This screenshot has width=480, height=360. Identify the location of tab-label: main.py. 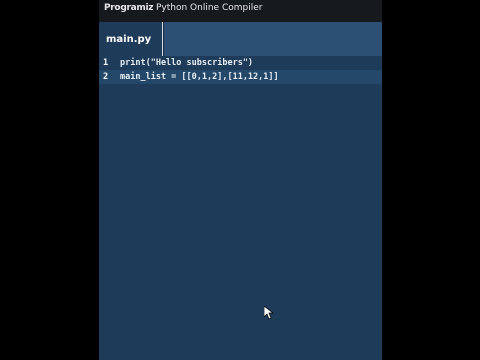
(129, 39).